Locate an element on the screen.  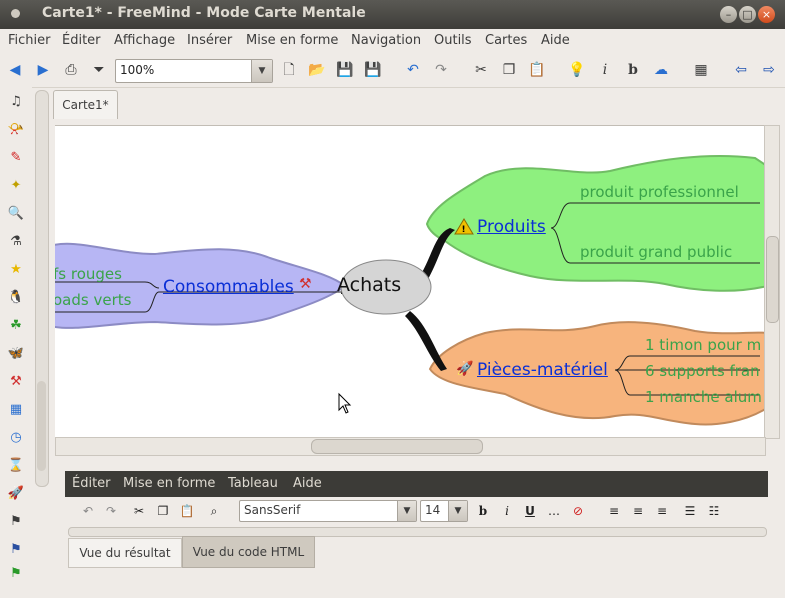
editor-menu-editer: Éditer is located at coordinates (91, 483).